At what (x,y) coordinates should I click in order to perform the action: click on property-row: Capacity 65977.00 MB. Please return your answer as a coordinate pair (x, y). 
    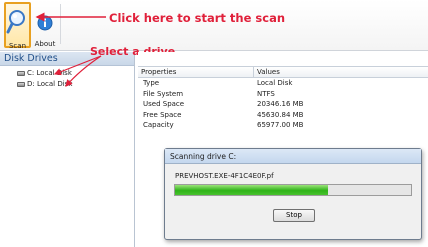
    Looking at the image, I should click on (283, 125).